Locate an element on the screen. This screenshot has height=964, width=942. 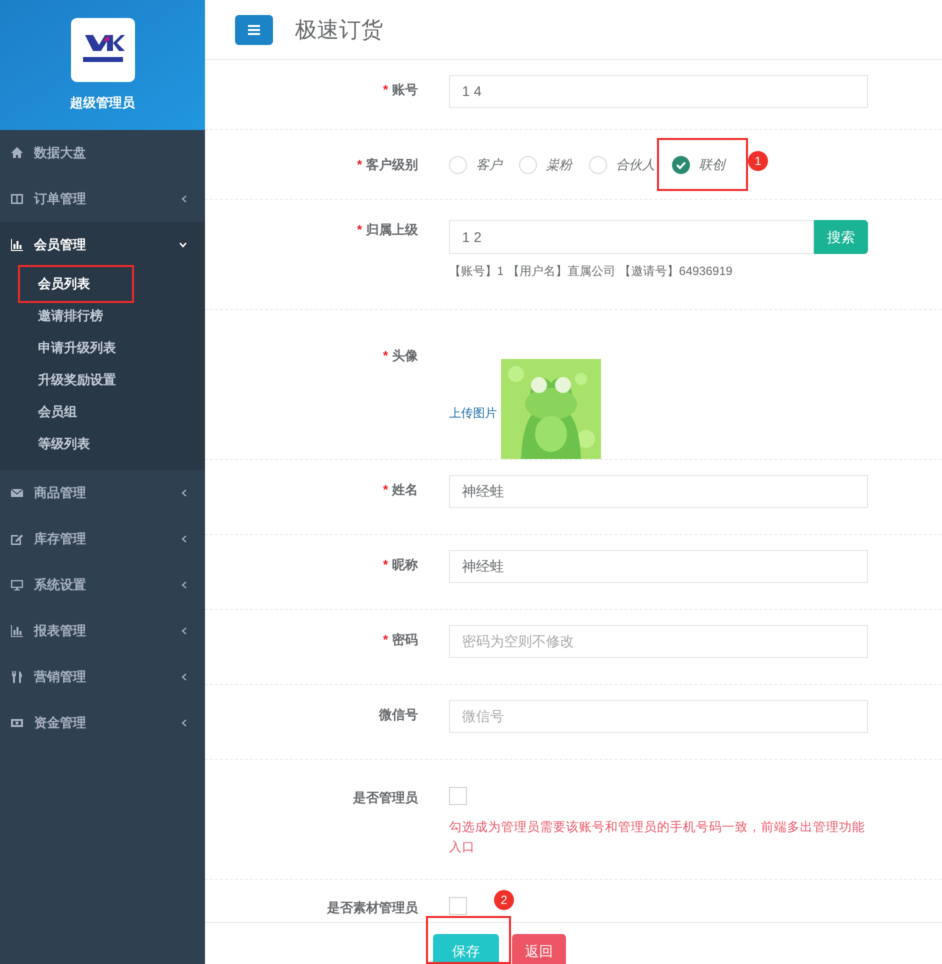
submenu-item: 申请升级列表 is located at coordinates (102, 348).